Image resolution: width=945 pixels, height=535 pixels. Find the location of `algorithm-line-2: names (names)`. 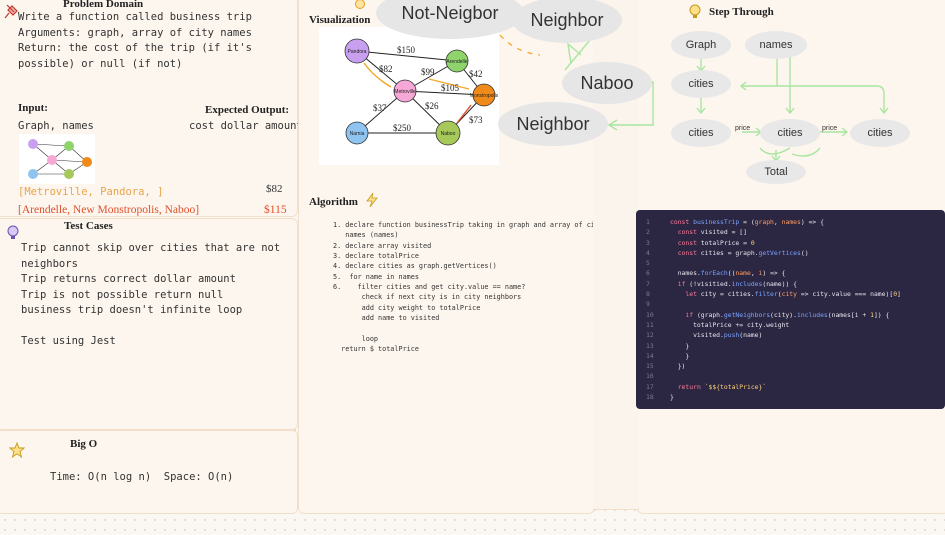

algorithm-line-2: names (names) is located at coordinates (366, 235).